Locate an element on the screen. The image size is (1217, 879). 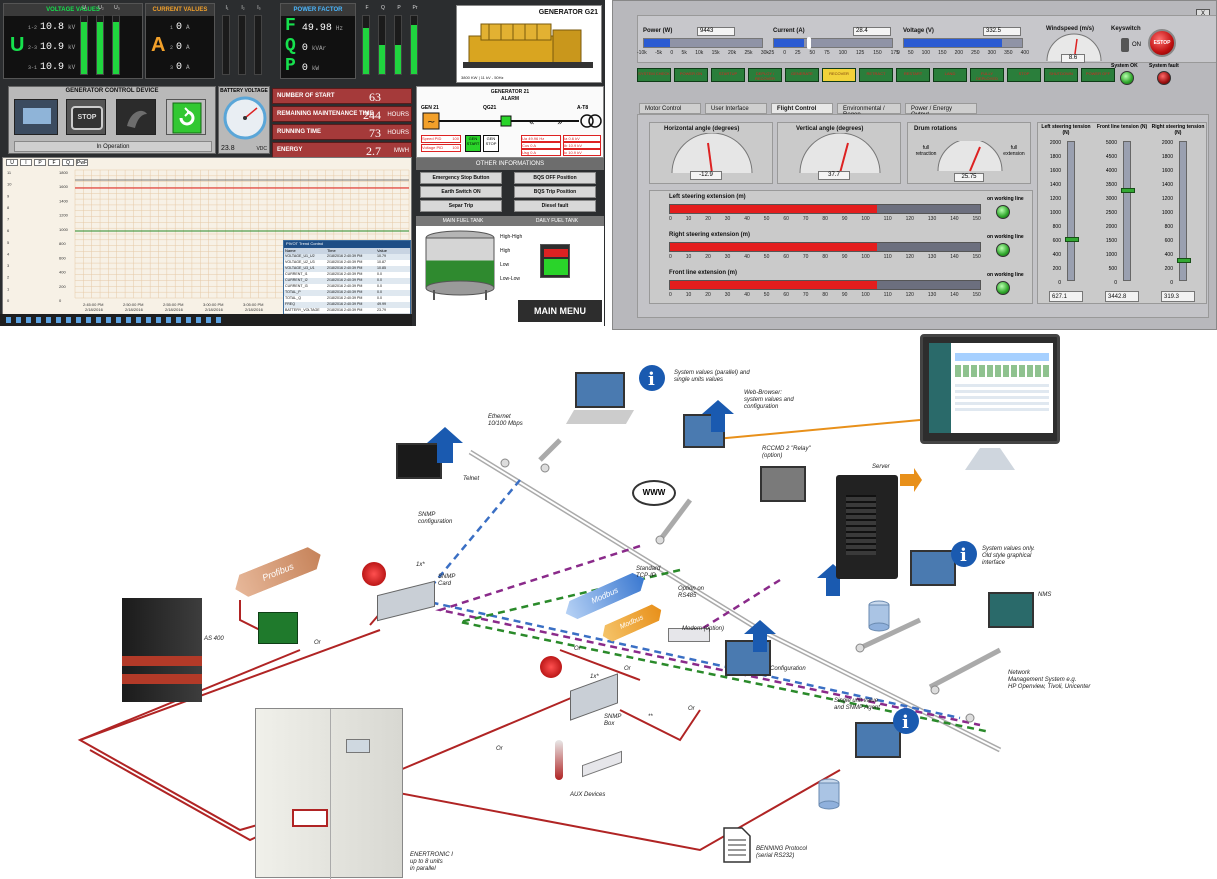
system-fault-label: System fault is located at coordinates (1164, 66).